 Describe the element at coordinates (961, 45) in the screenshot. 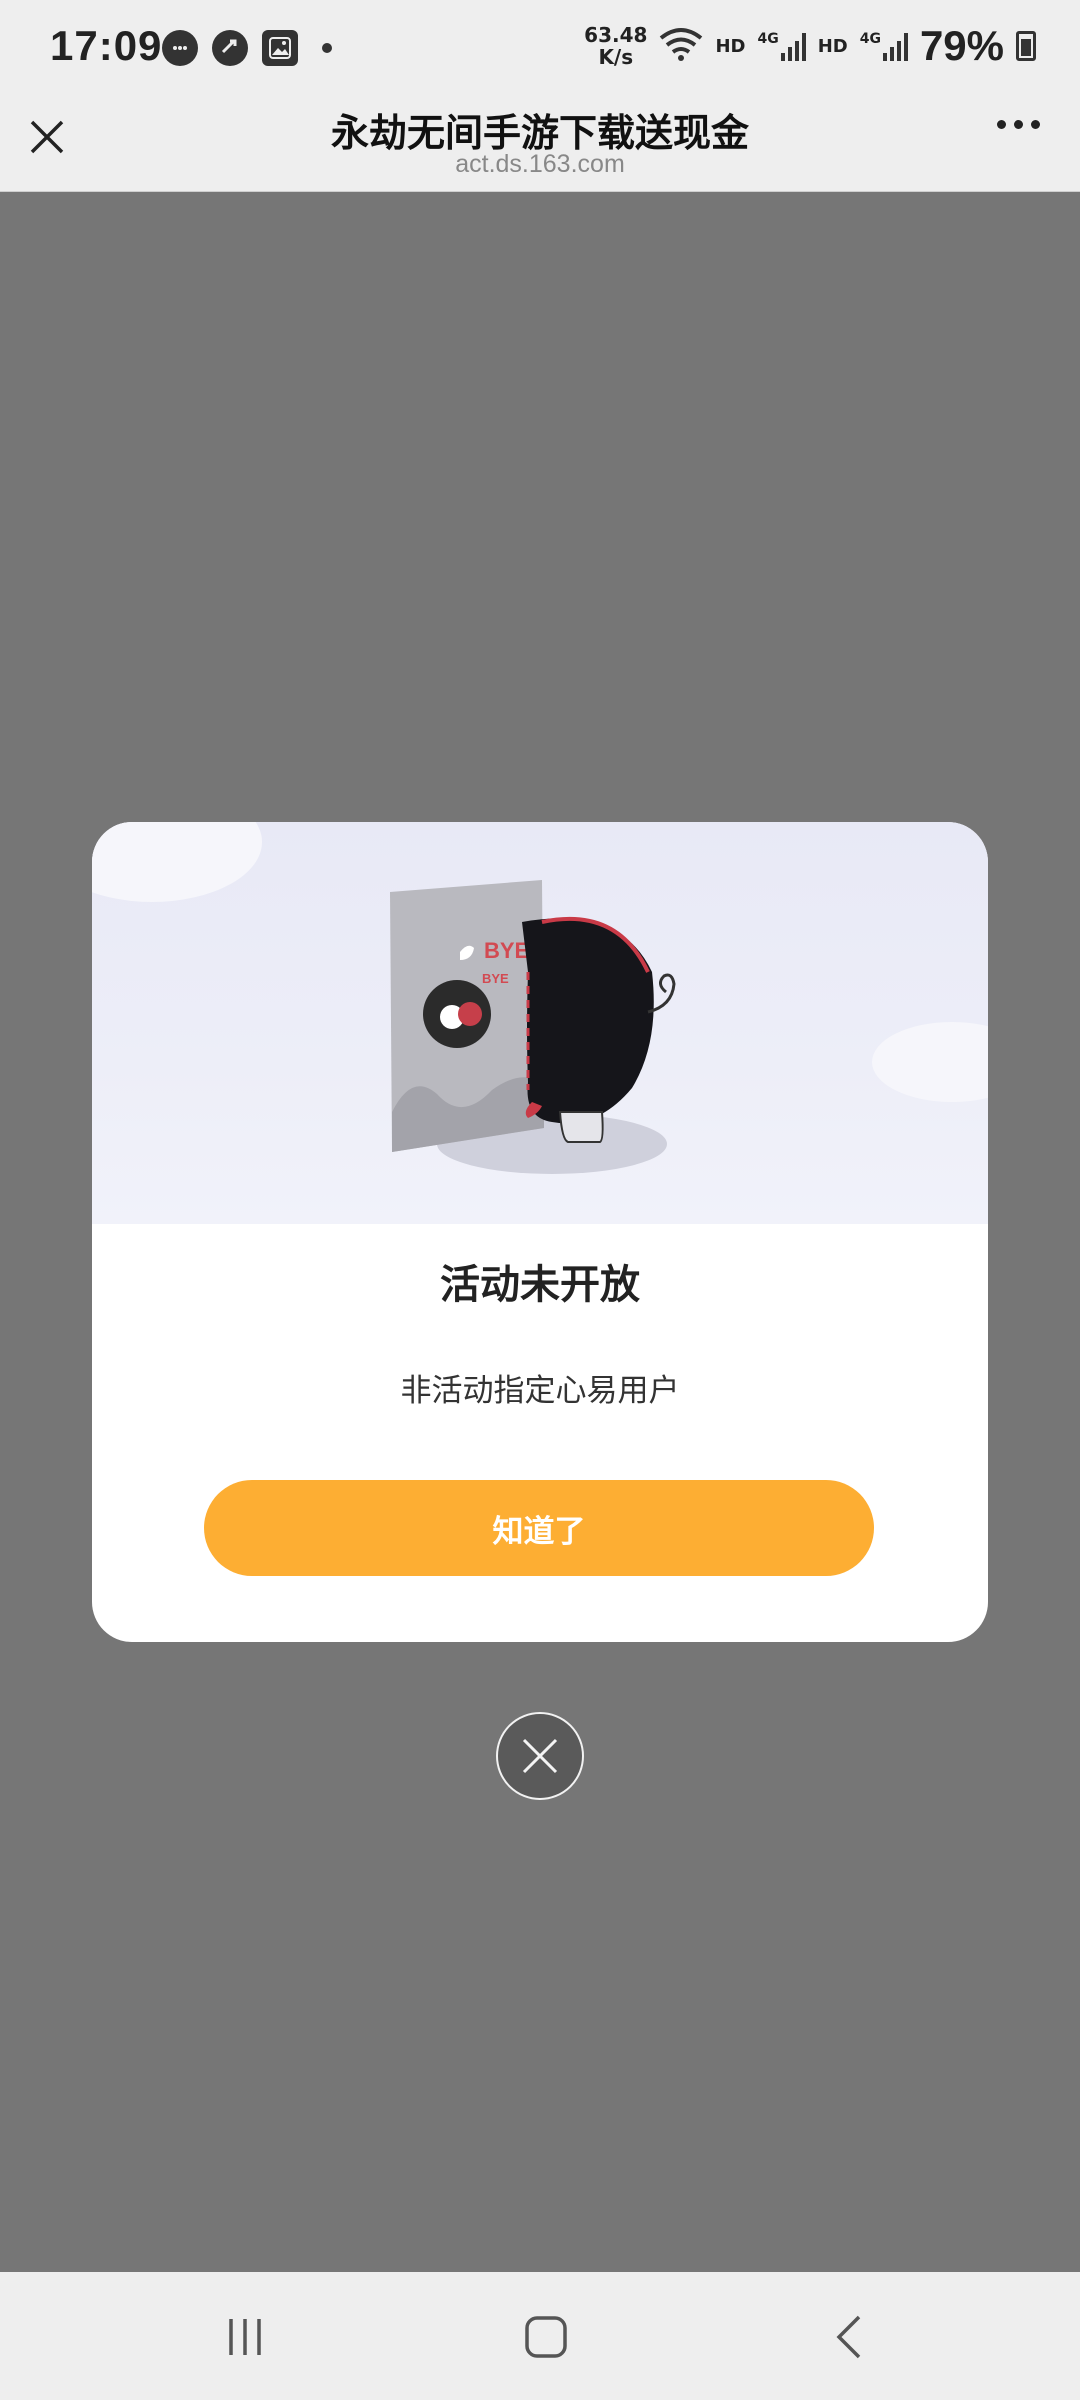

I see `battery-percent: 79%` at that location.